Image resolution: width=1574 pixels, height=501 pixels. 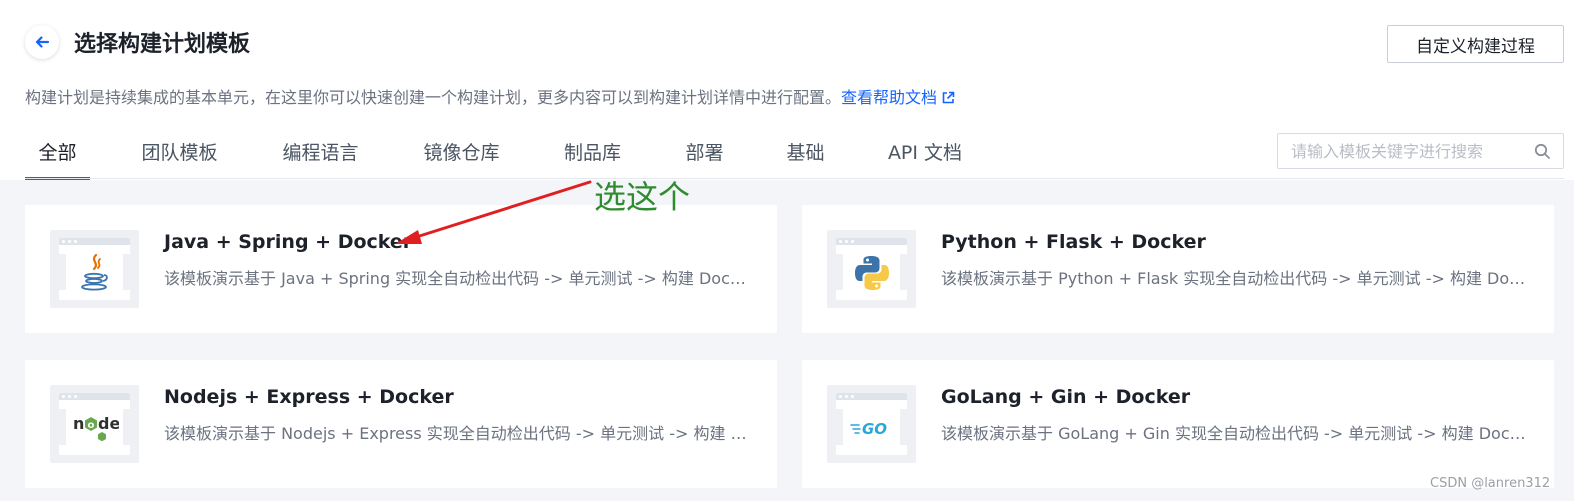 What do you see at coordinates (805, 155) in the screenshot?
I see `tab-basic: 基础` at bounding box center [805, 155].